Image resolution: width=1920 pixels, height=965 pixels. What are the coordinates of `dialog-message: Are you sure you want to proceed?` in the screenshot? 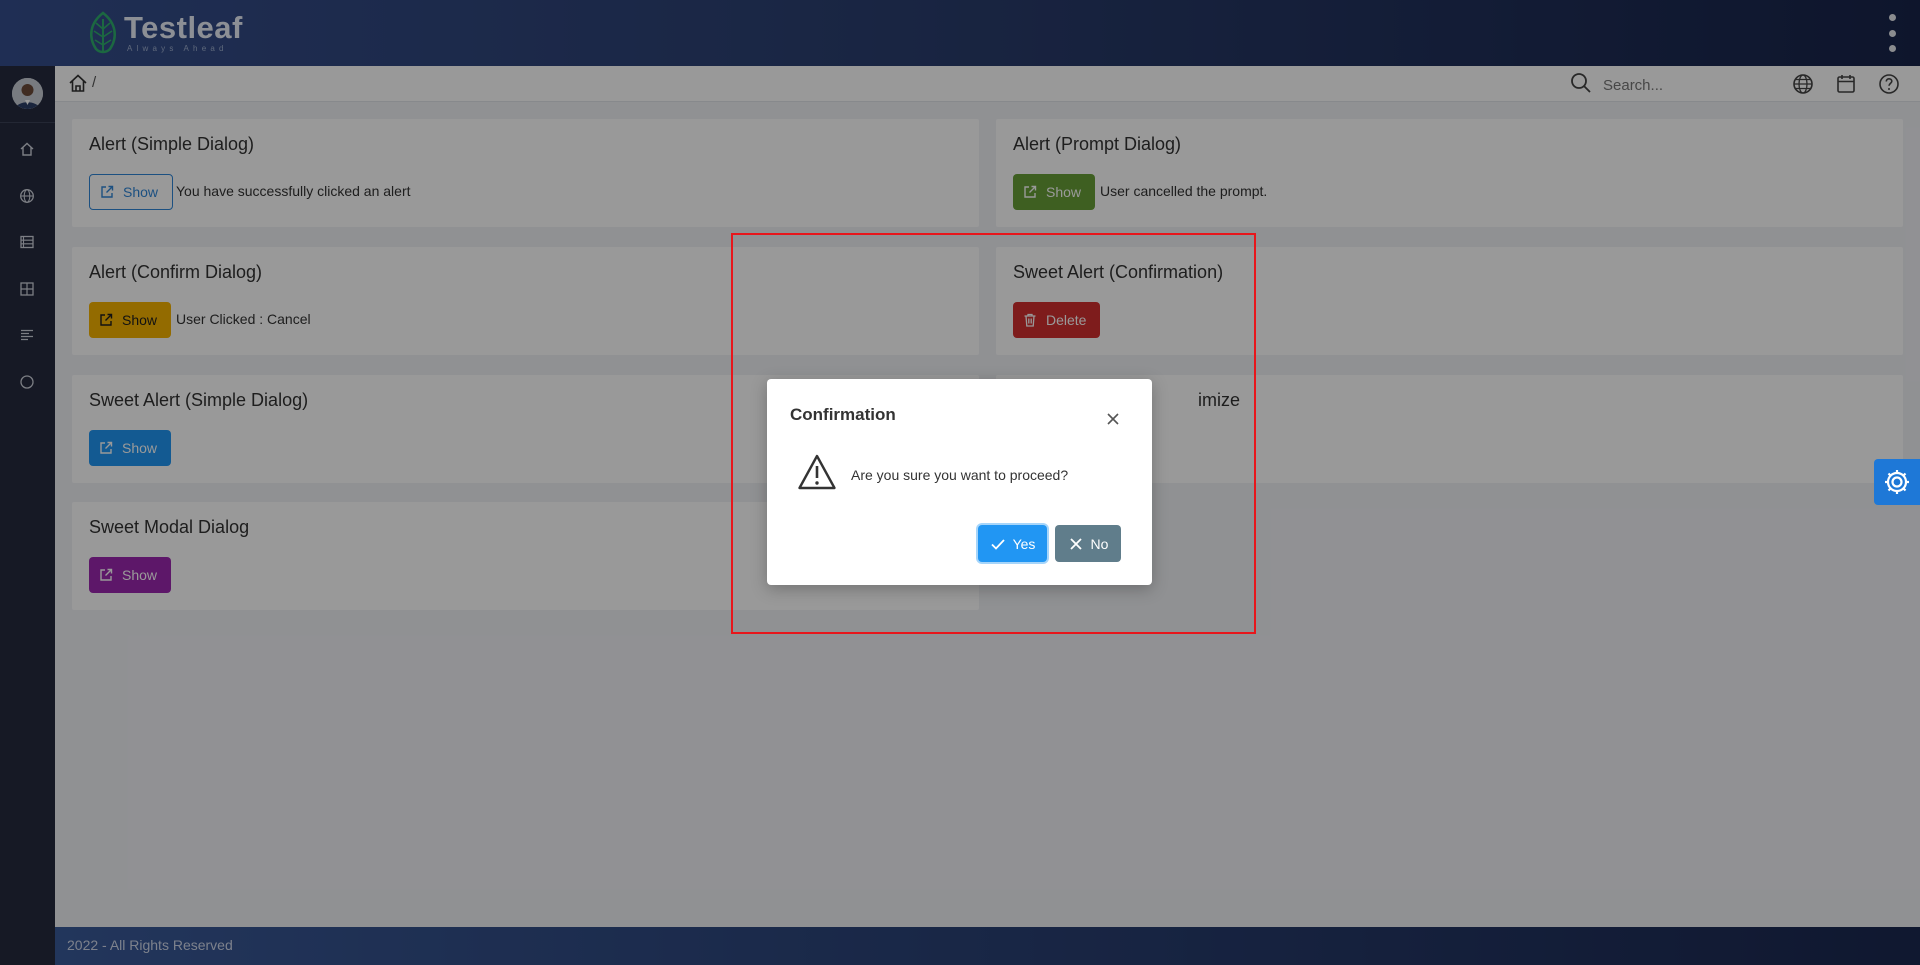 It's located at (960, 475).